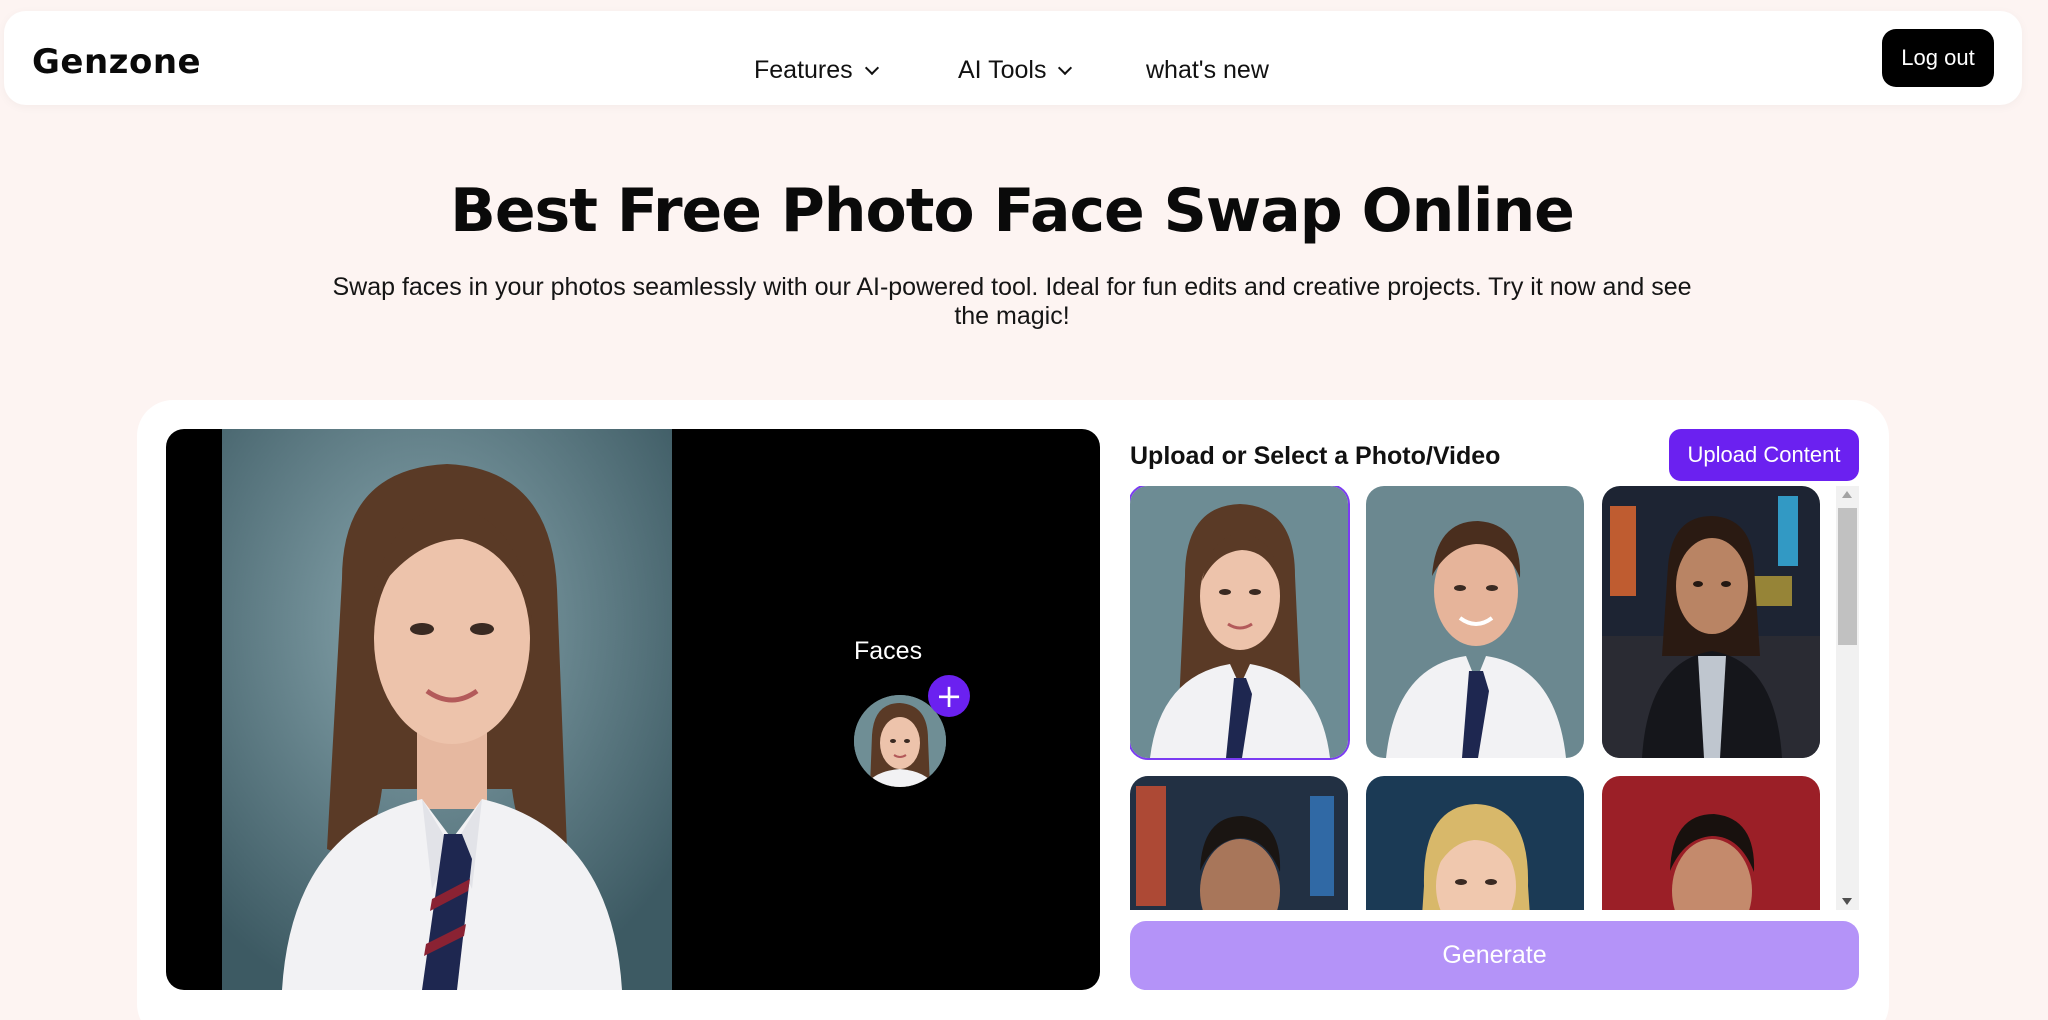  Describe the element at coordinates (1764, 455) in the screenshot. I see `upload-content-button: Upload Content` at that location.